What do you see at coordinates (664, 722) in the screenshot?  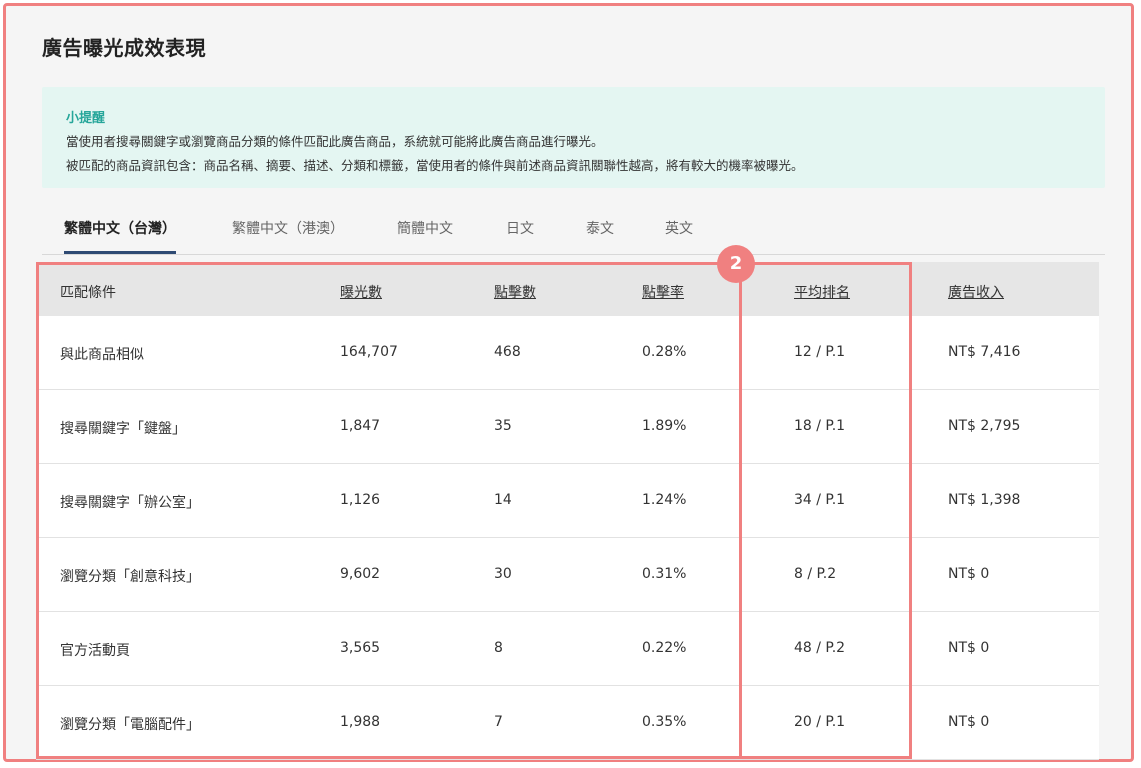 I see `cell-ctr: 0.35%` at bounding box center [664, 722].